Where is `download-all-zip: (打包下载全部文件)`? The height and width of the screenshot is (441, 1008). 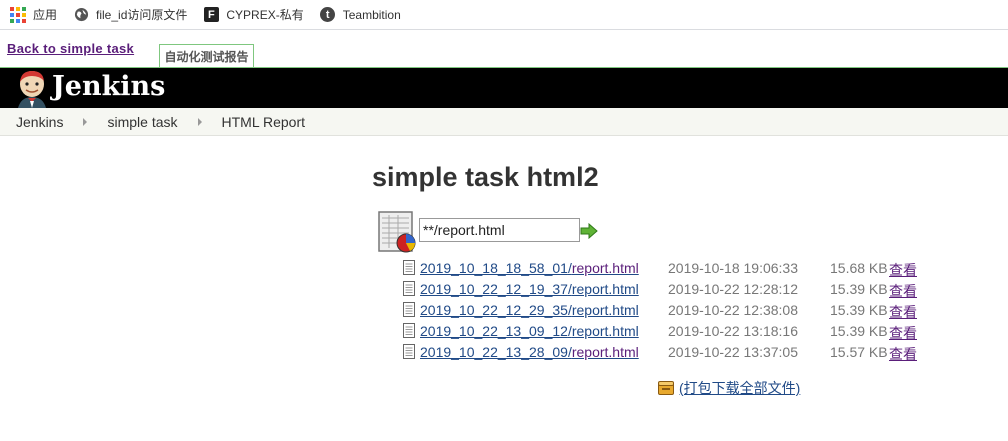
download-all-zip: (打包下载全部文件) is located at coordinates (729, 388).